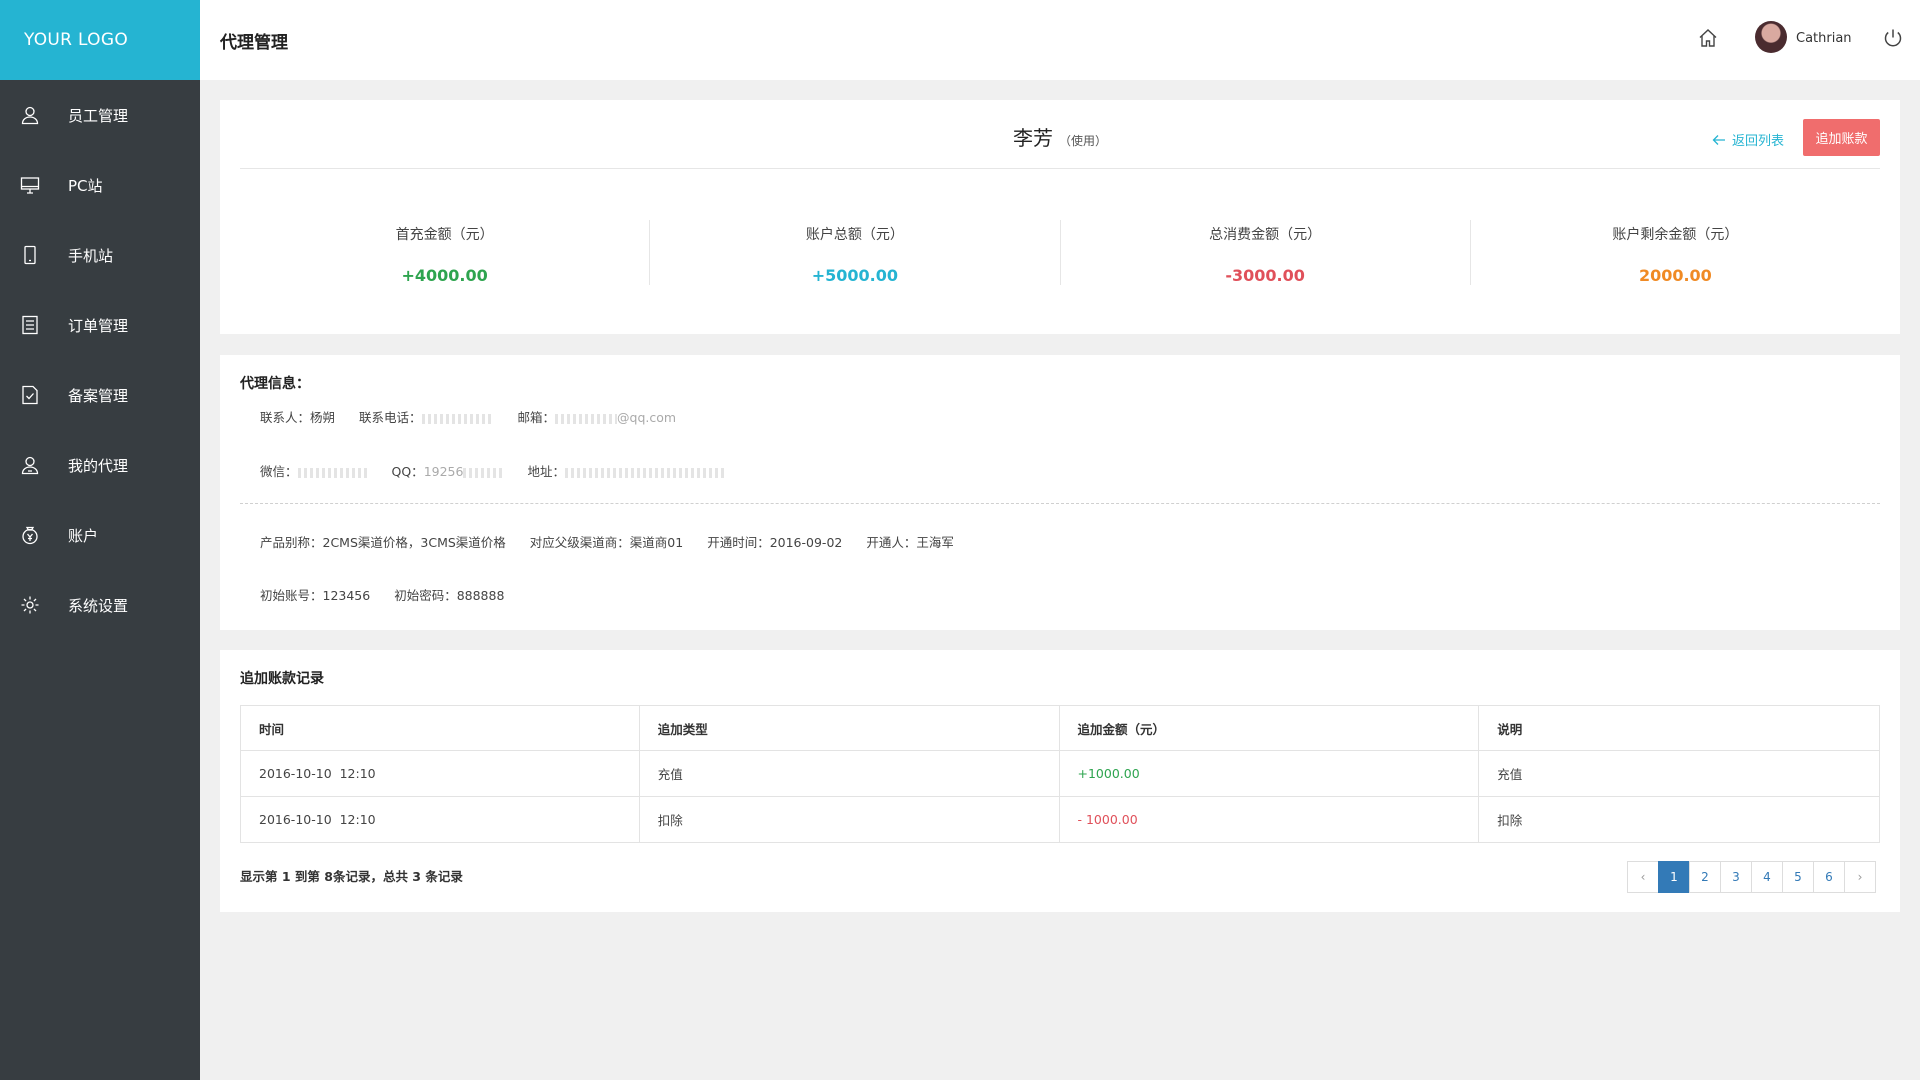 This screenshot has width=1920, height=1080. I want to click on pagination-page: 5, so click(1798, 877).